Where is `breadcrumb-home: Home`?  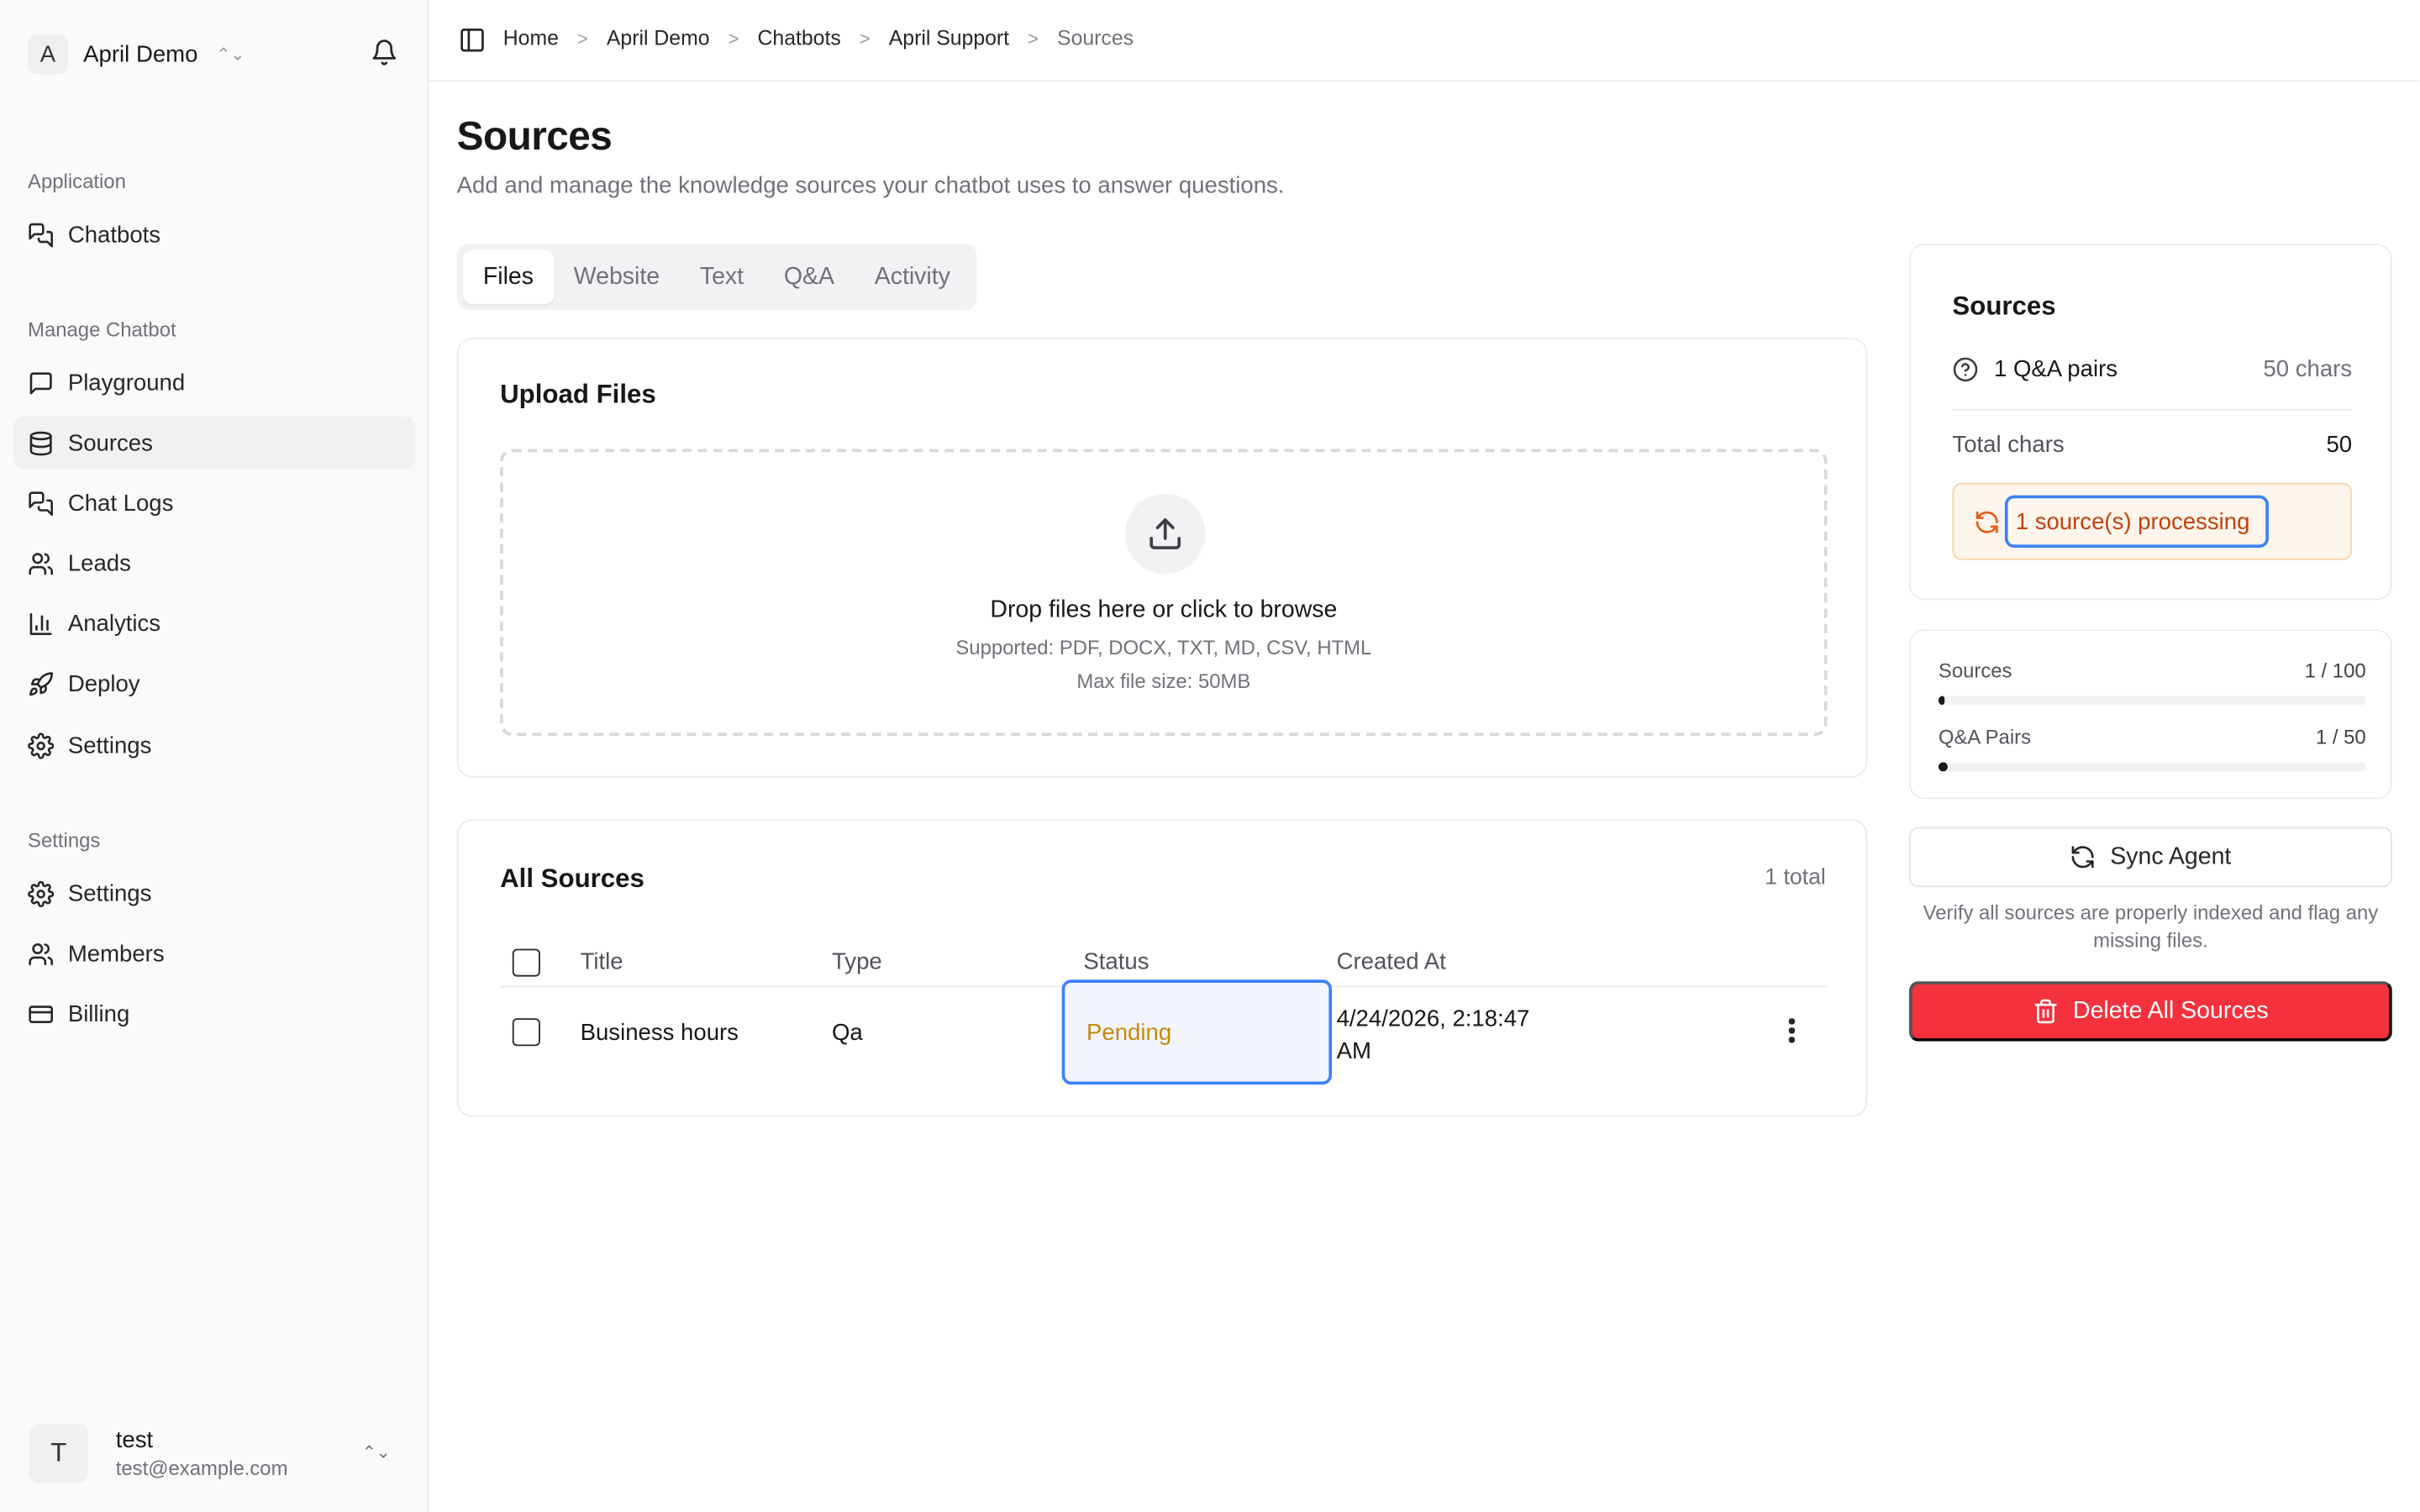
breadcrumb-home: Home is located at coordinates (531, 38).